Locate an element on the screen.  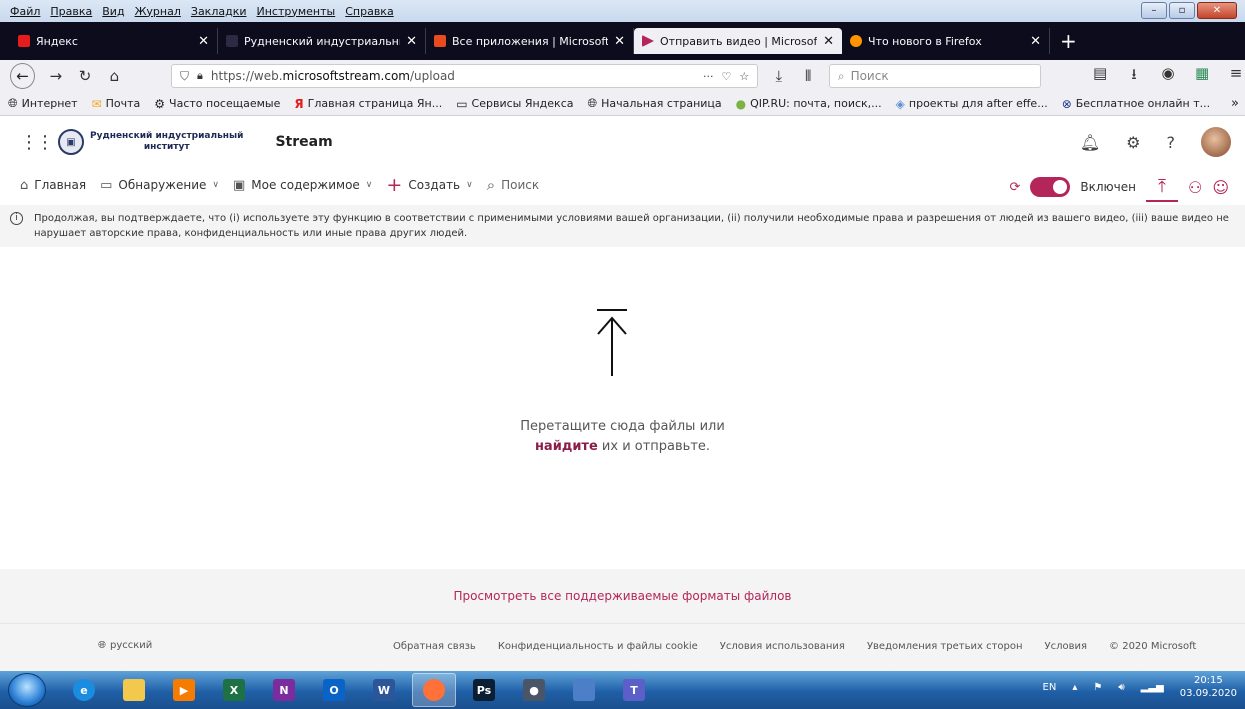
url-text: https://web.microsoftstream.com/upload is located at coordinates (453, 76).